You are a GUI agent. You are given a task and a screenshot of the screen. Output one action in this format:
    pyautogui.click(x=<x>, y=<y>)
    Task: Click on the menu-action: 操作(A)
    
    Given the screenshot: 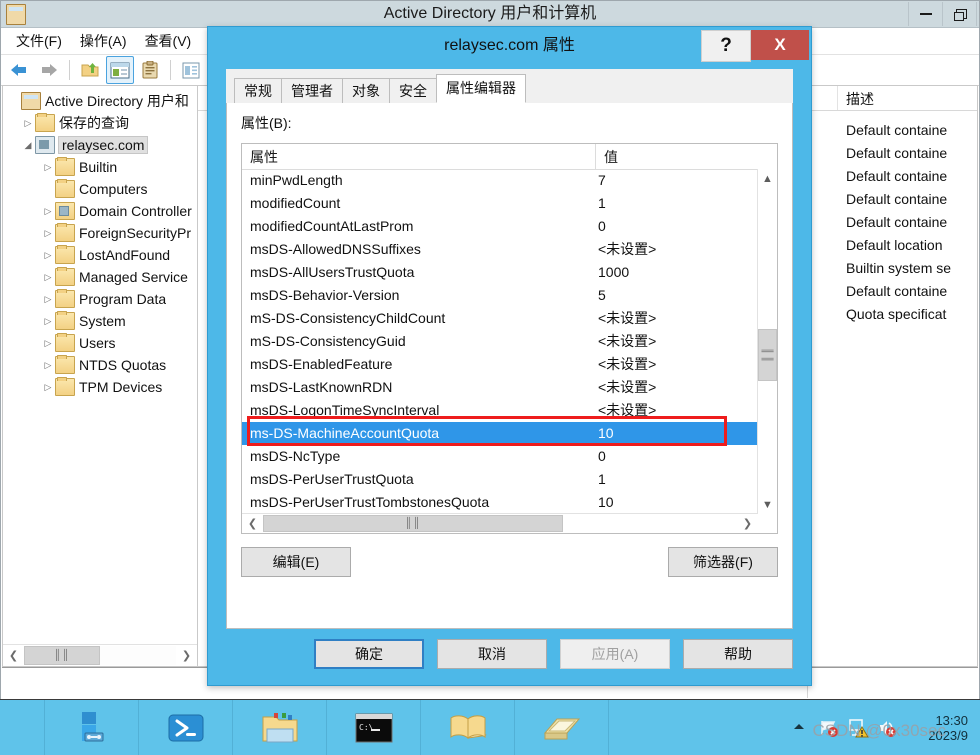 What is the action you would take?
    pyautogui.click(x=103, y=41)
    